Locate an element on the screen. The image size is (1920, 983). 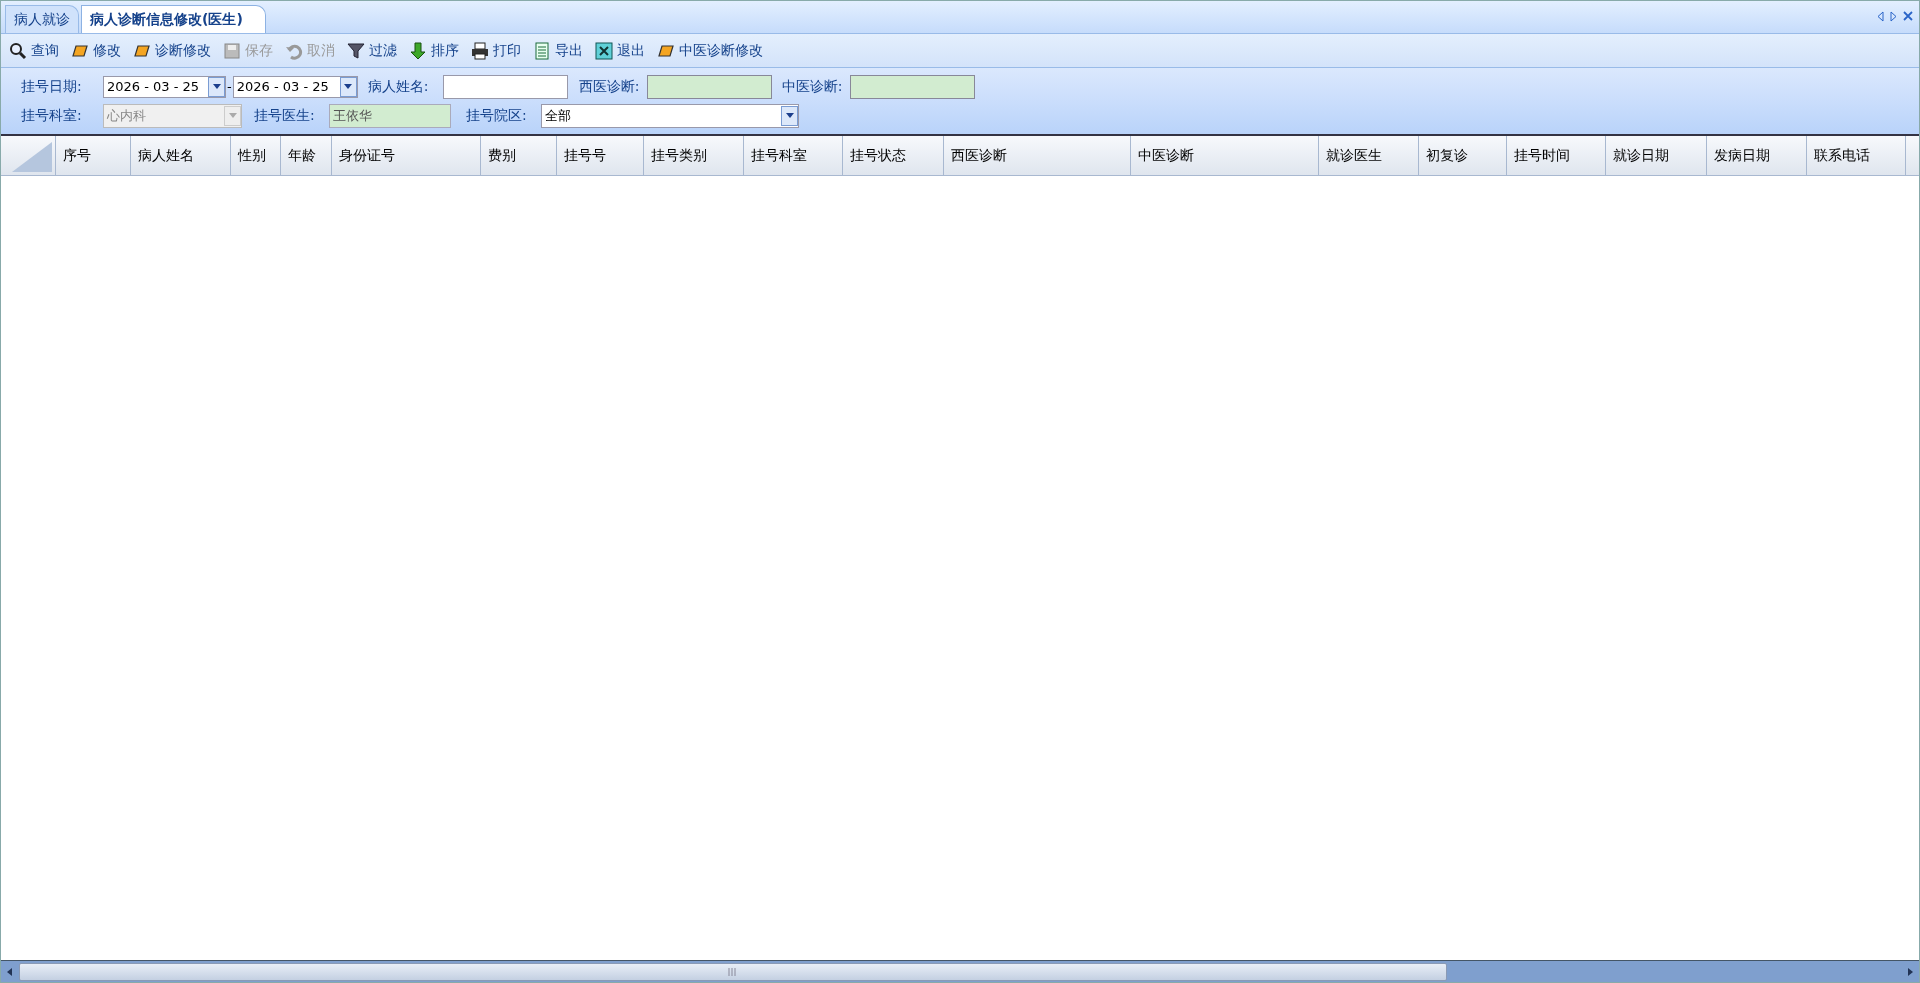
tab: 病人诊断信息修改(医生) is located at coordinates (173, 19).